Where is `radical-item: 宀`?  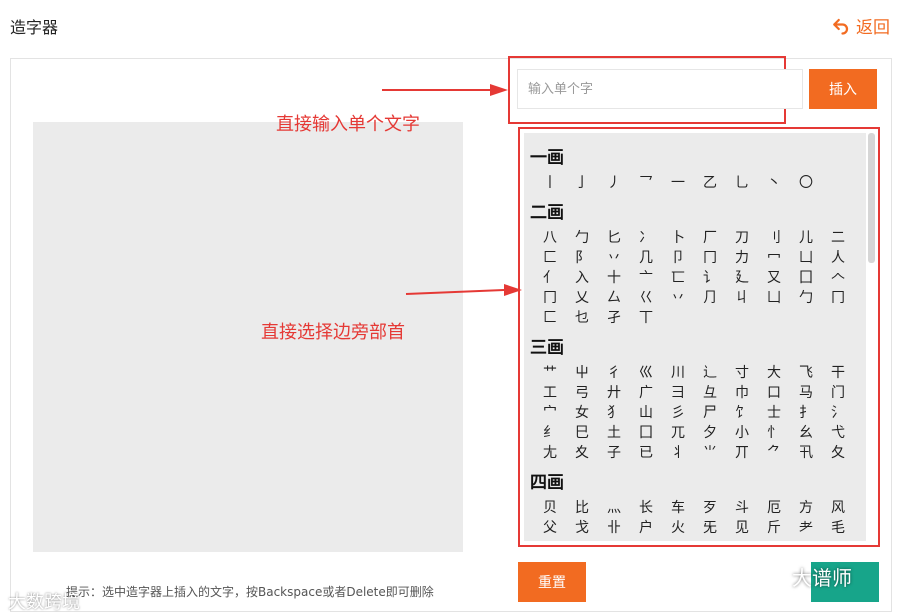 radical-item: 宀 is located at coordinates (550, 413).